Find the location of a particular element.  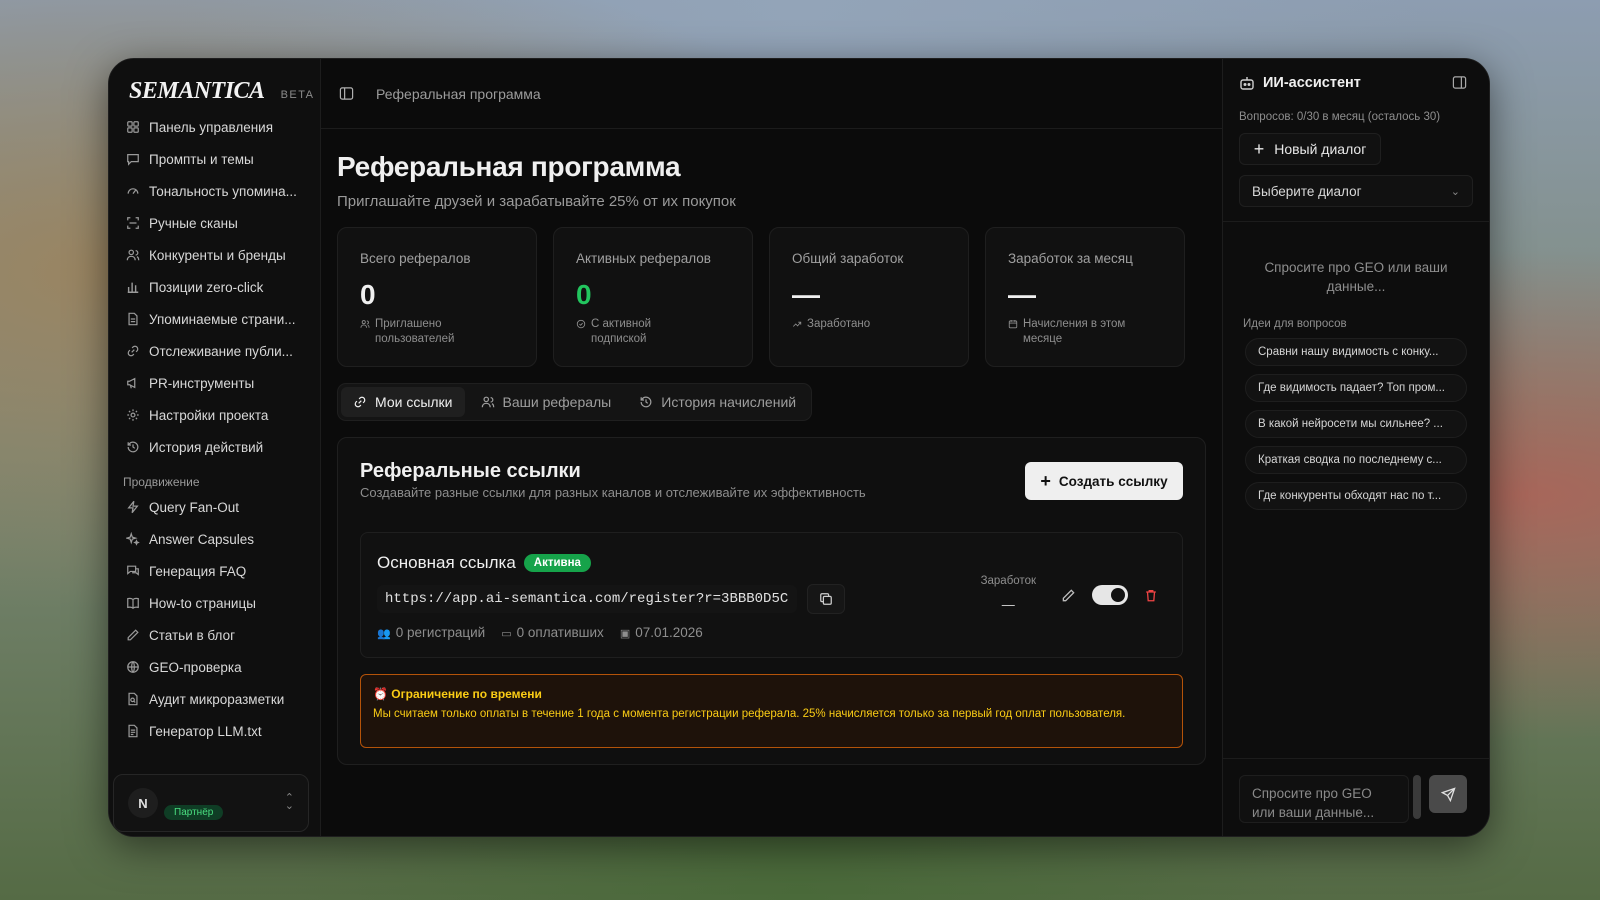

trash-icon is located at coordinates (1151, 595).